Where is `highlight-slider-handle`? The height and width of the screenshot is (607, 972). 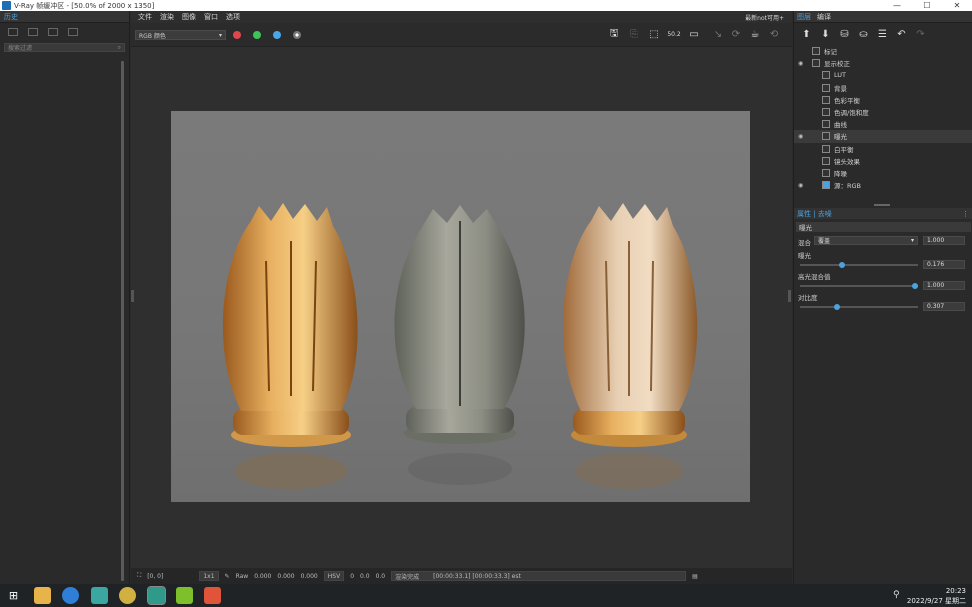
highlight-slider-handle is located at coordinates (915, 286).